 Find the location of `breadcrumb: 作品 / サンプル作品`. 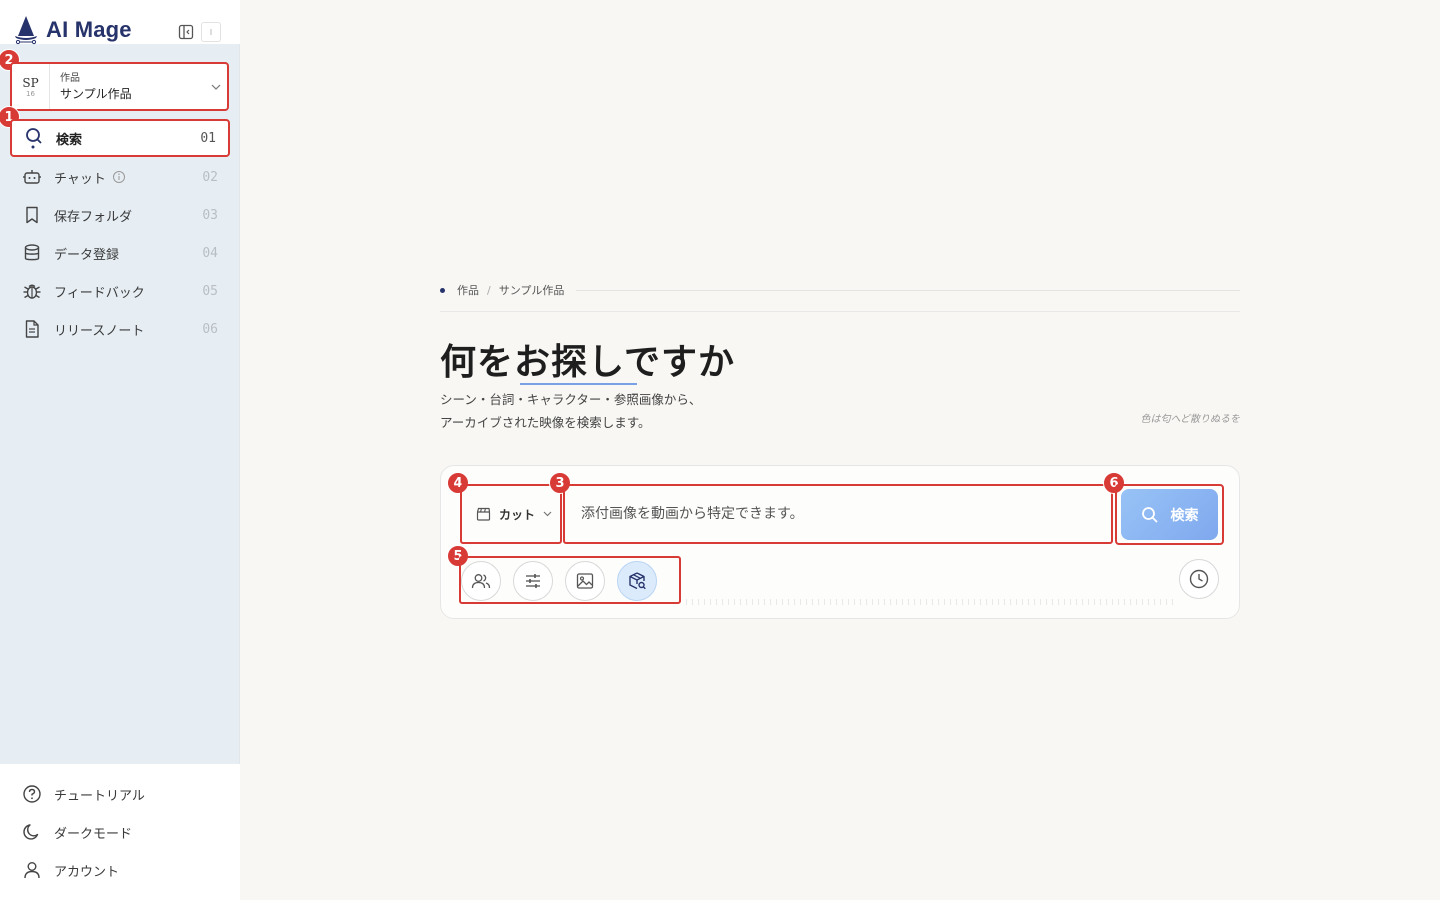

breadcrumb: 作品 / サンプル作品 is located at coordinates (840, 290).